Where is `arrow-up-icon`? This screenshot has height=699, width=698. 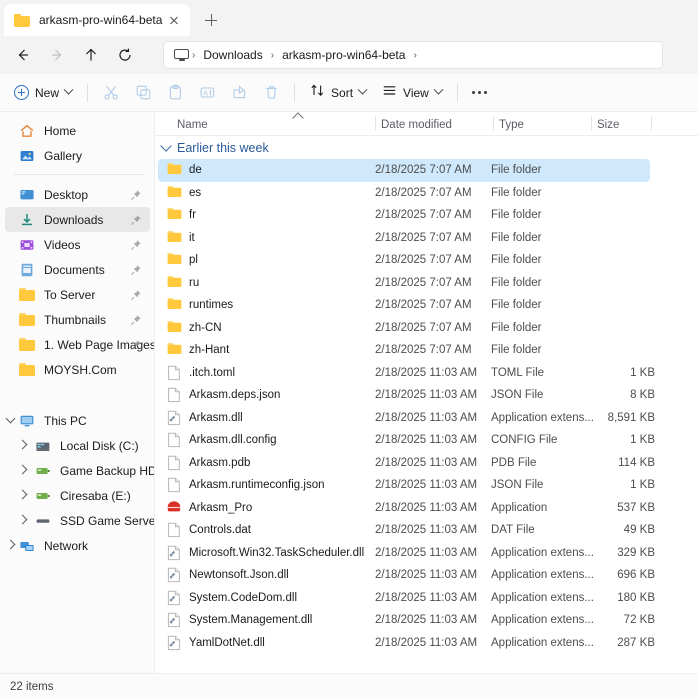 arrow-up-icon is located at coordinates (91, 55).